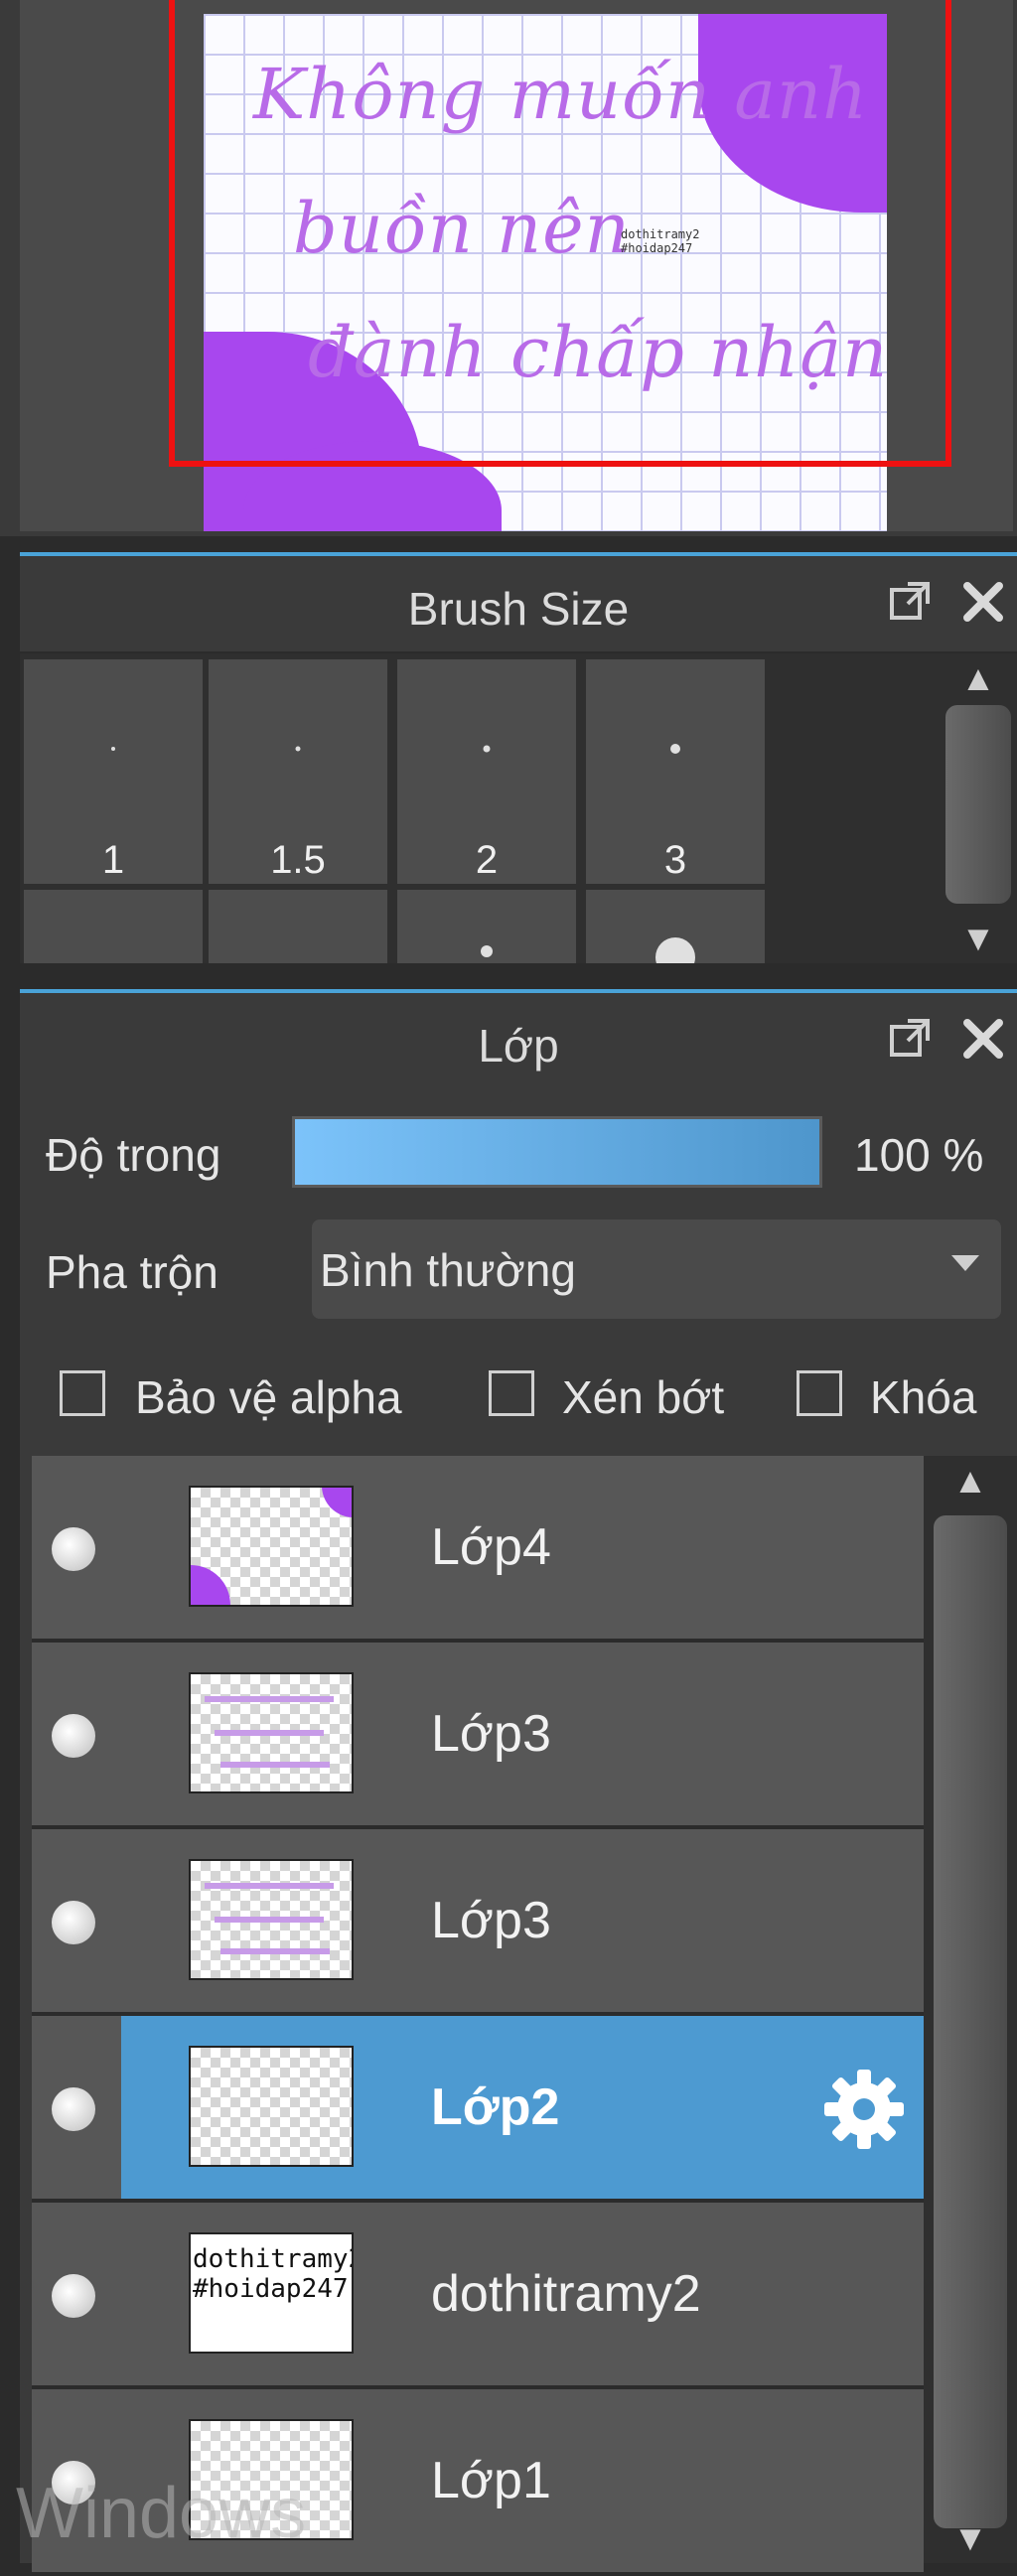 The height and width of the screenshot is (2576, 1017). I want to click on brush-size-cell-1-5: 1.5, so click(298, 771).